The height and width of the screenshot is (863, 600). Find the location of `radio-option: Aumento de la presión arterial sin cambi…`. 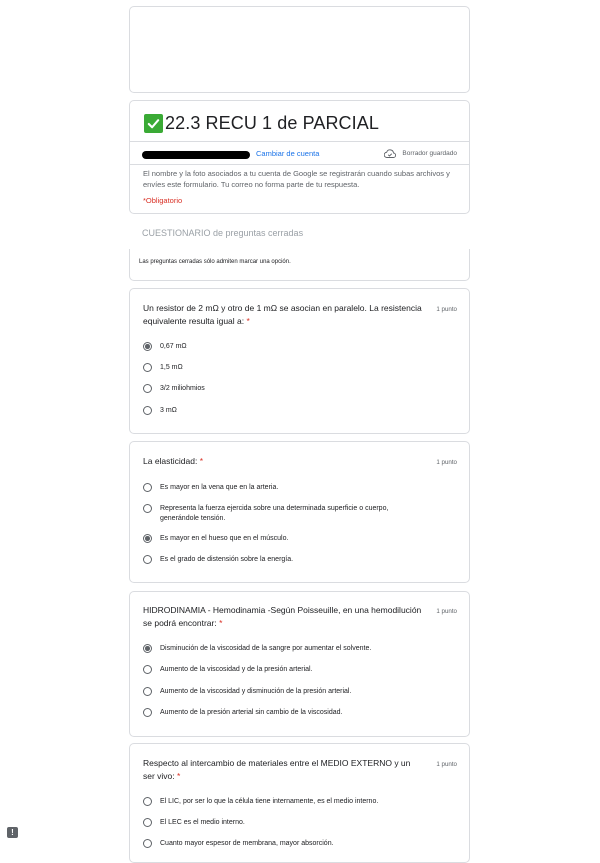

radio-option: Aumento de la presión arterial sin cambi… is located at coordinates (276, 713).